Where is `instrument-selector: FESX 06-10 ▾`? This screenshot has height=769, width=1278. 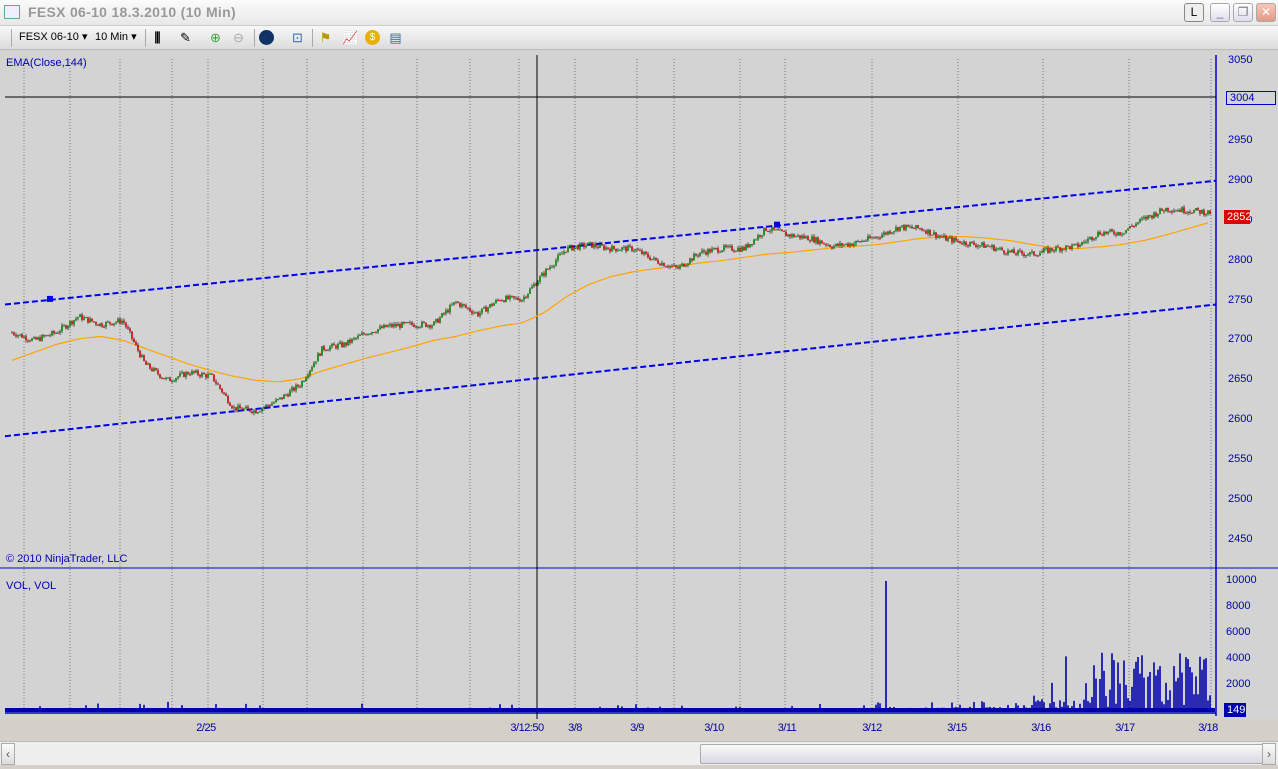 instrument-selector: FESX 06-10 ▾ is located at coordinates (53, 36).